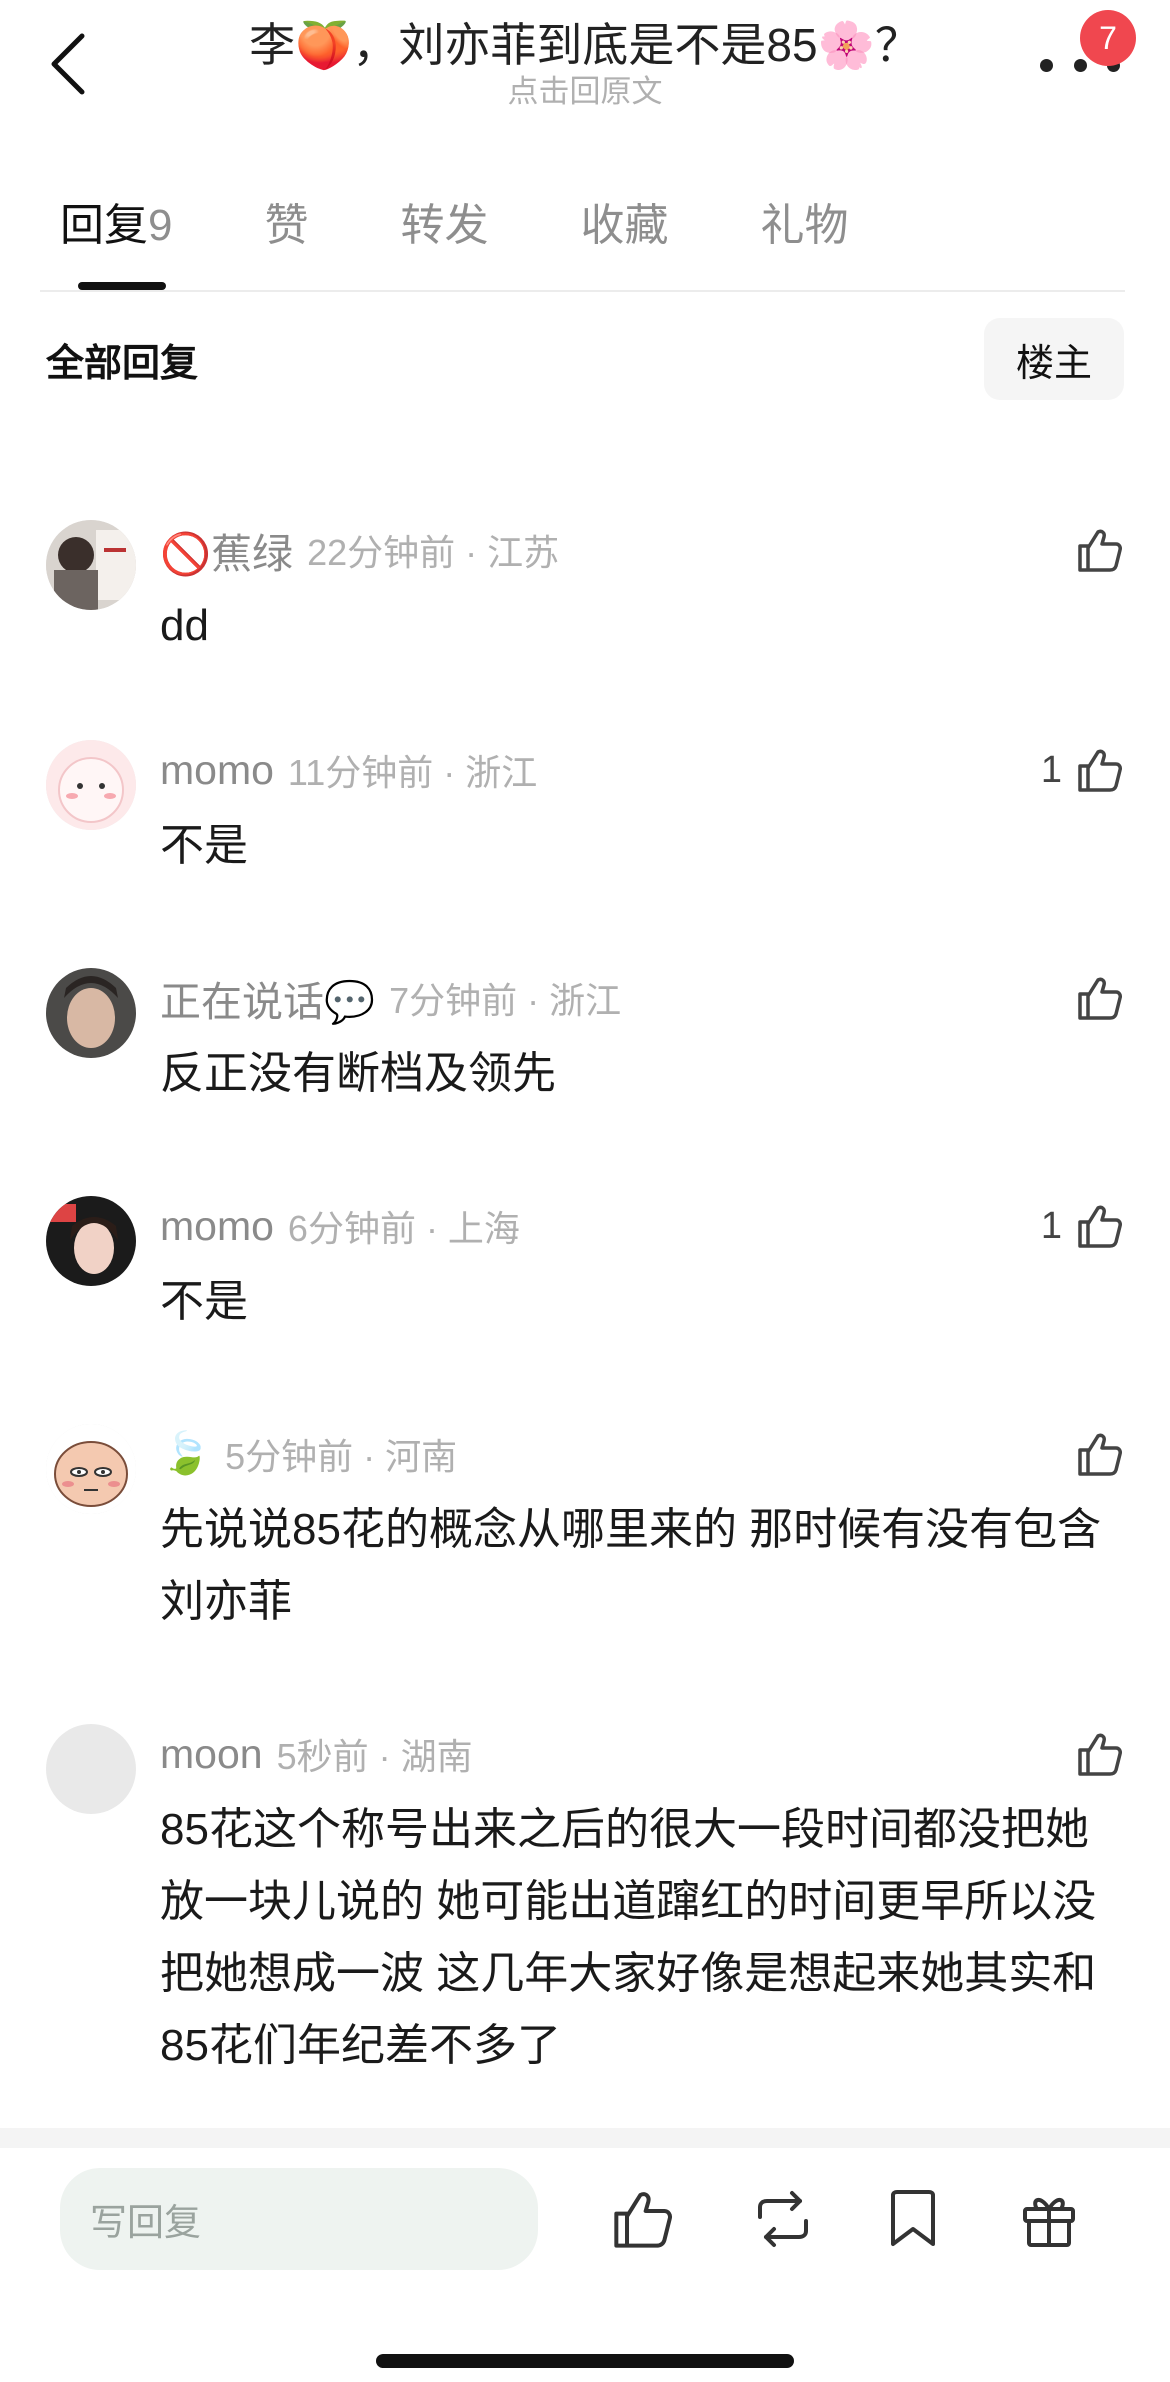 This screenshot has height=2382, width=1170. Describe the element at coordinates (184, 625) in the screenshot. I see `comment-text: dd` at that location.